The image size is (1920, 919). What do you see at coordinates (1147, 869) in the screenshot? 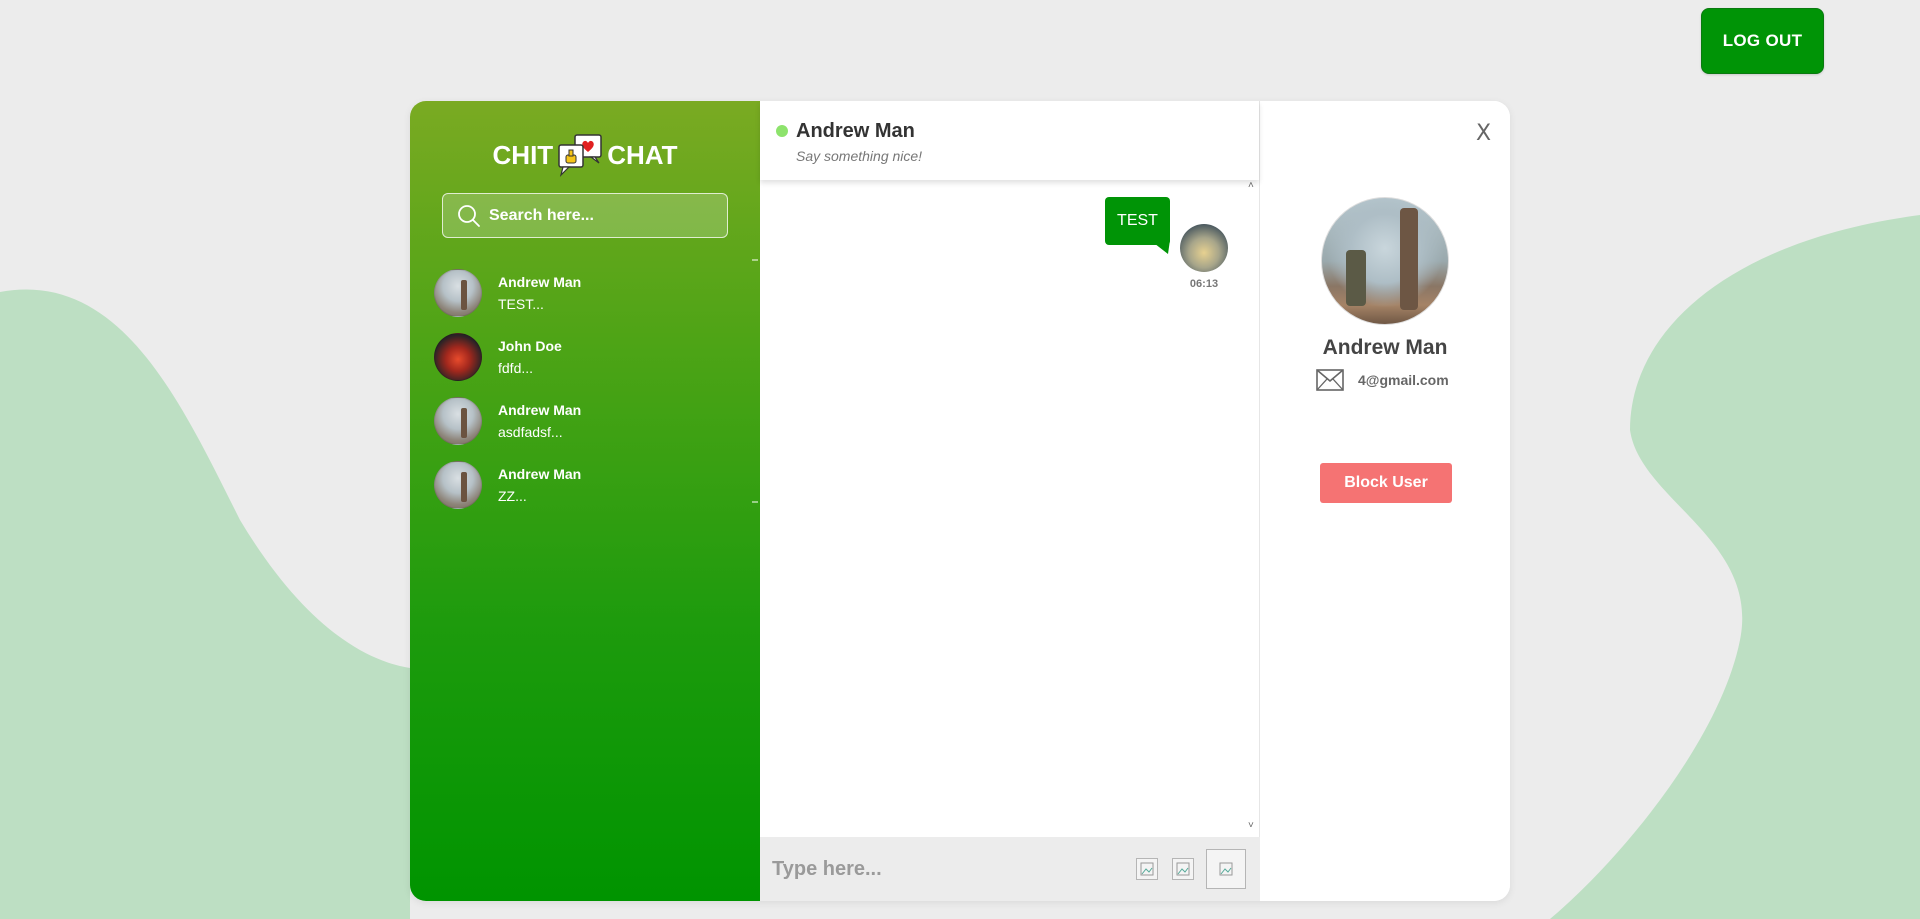
I see `attach-image-icon` at bounding box center [1147, 869].